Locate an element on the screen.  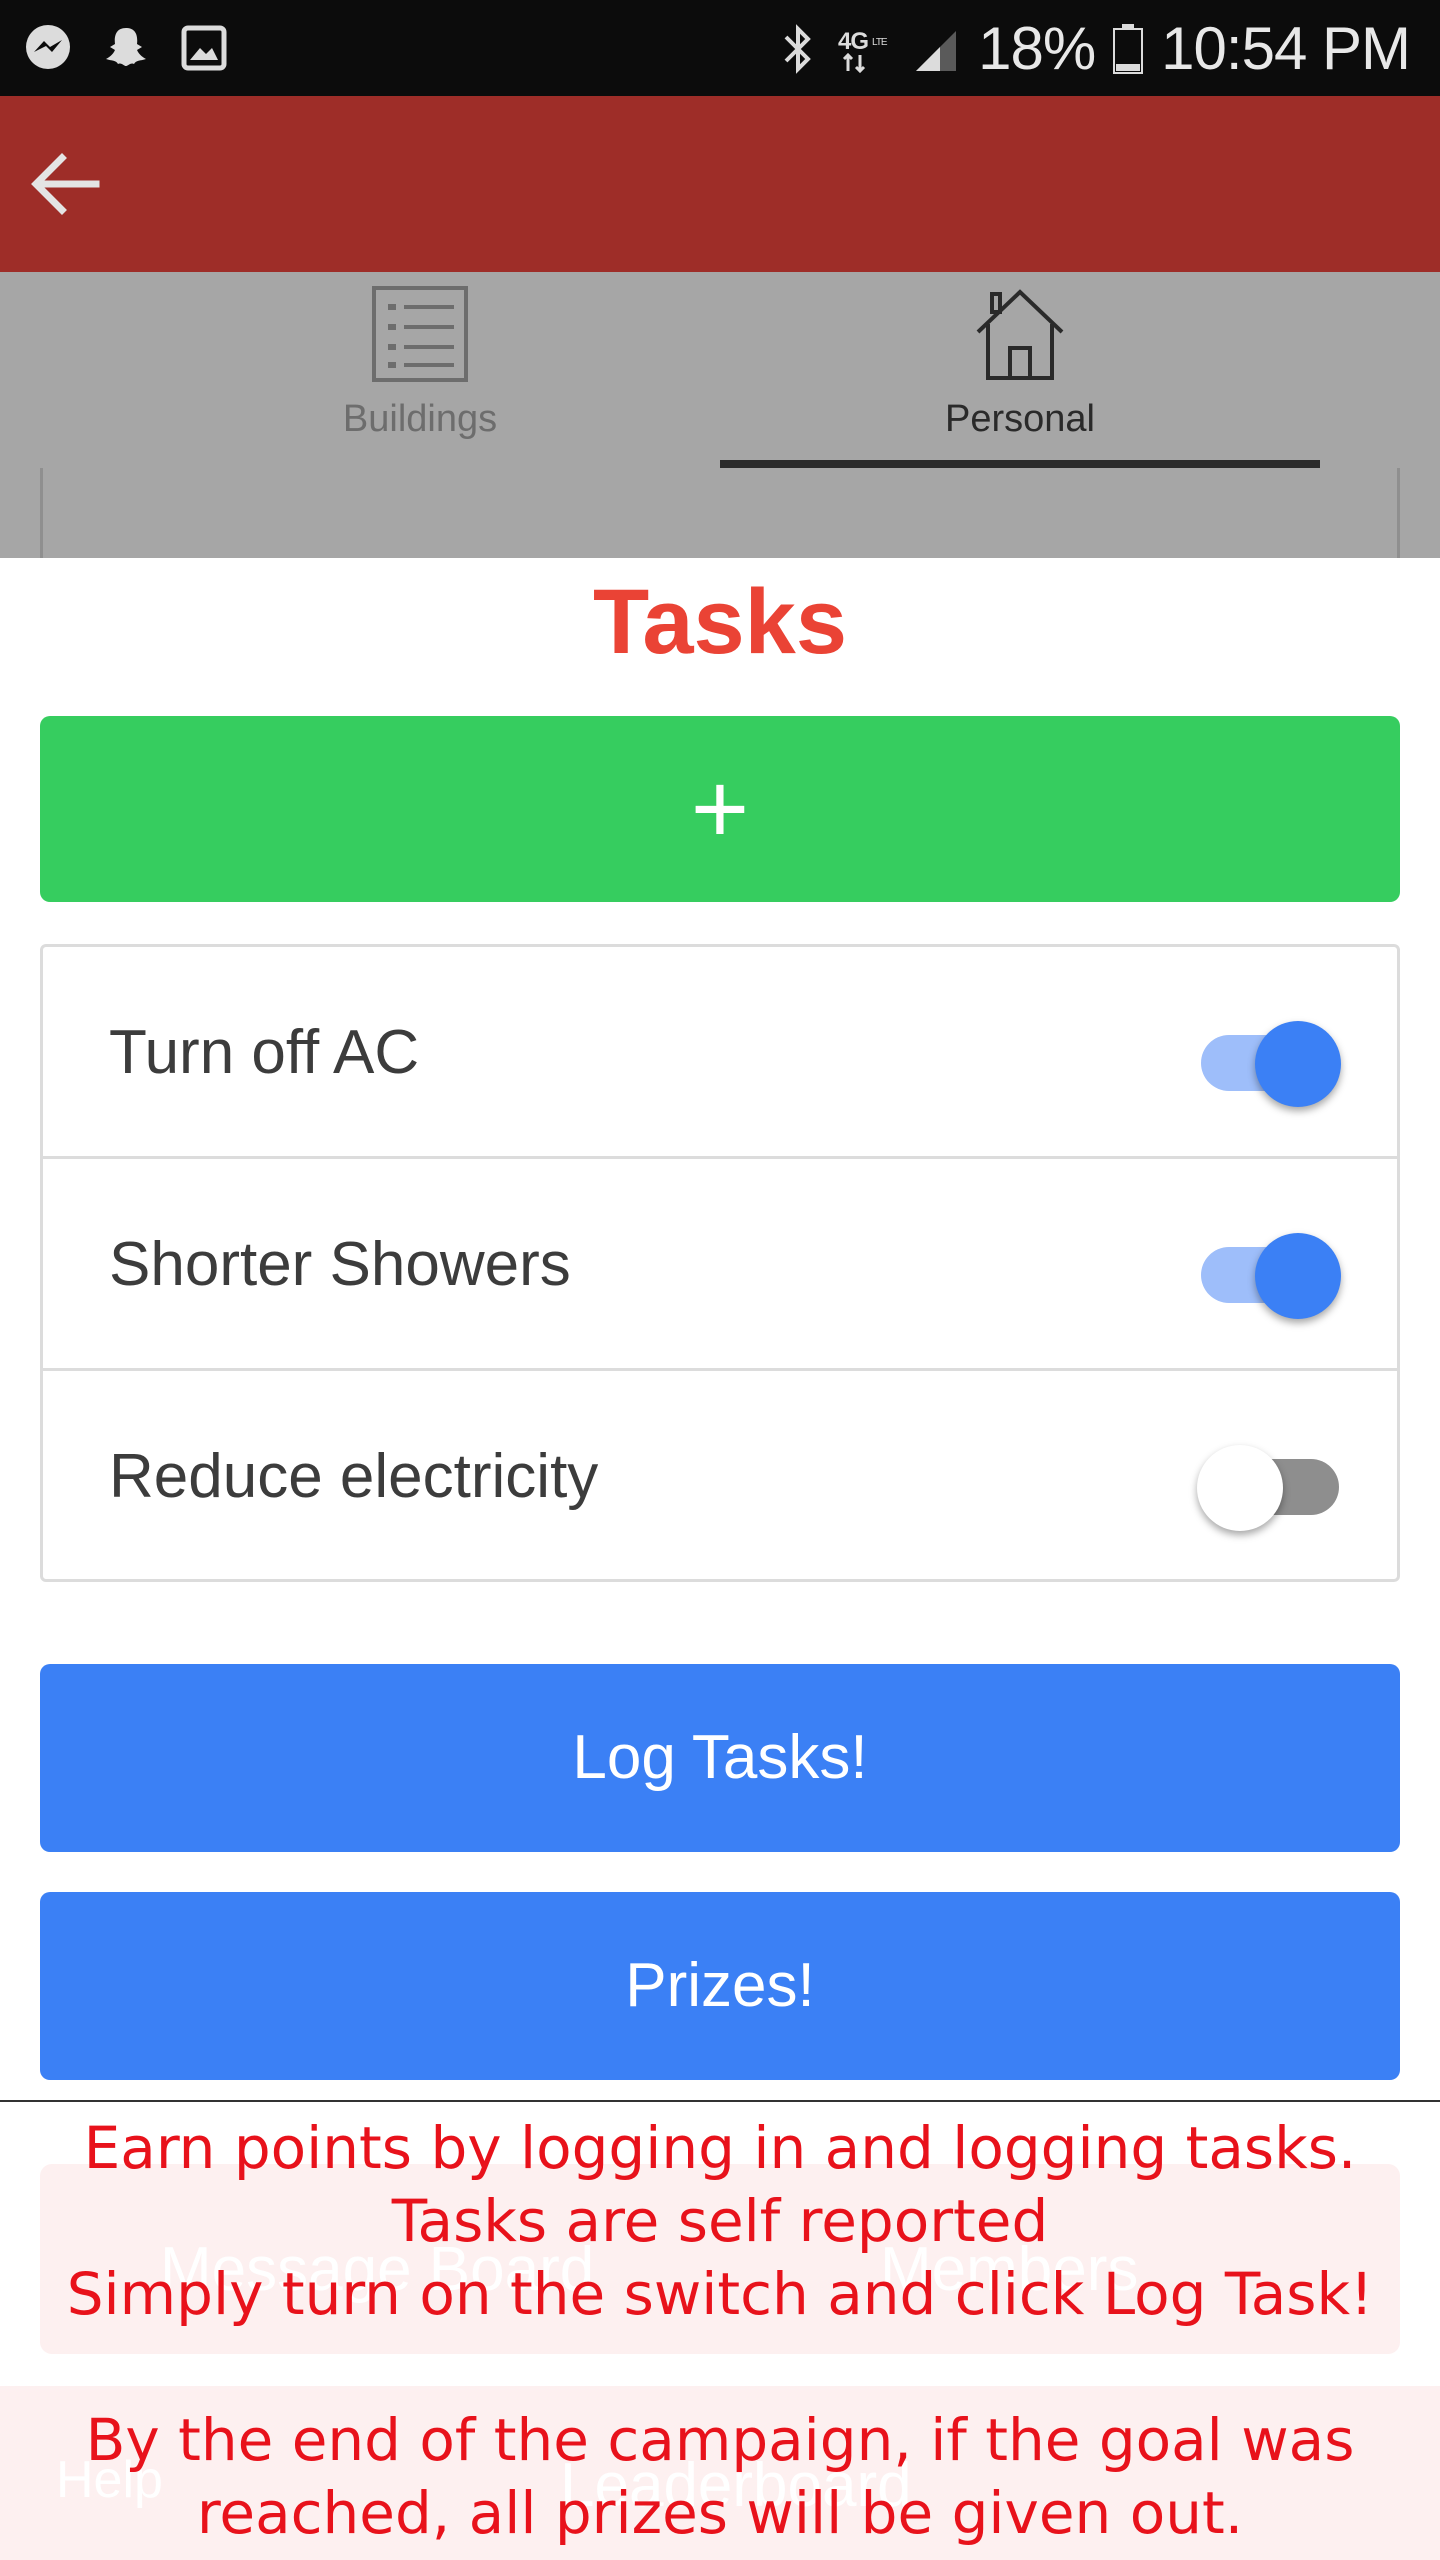
task-toggle-reduce-electricity is located at coordinates (1268, 1488).